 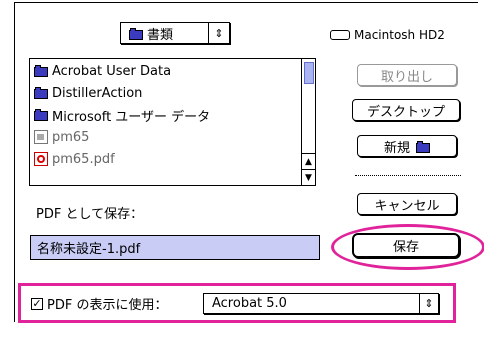 What do you see at coordinates (399, 35) in the screenshot?
I see `disk-name: Macintosh HD2` at bounding box center [399, 35].